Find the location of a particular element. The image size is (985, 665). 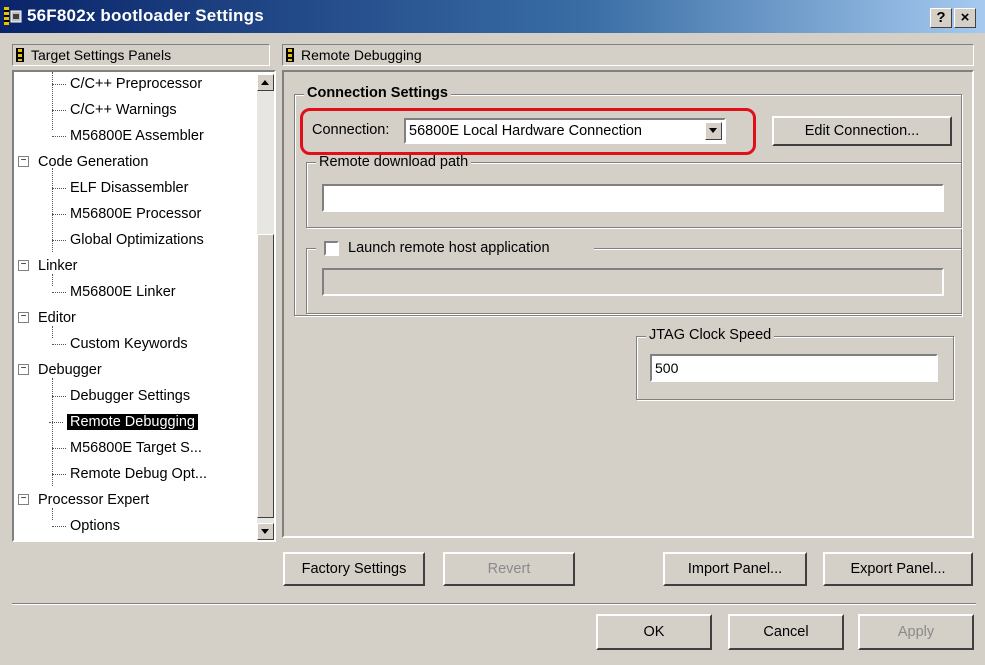

tree-item-code-generation: Code Generation is located at coordinates (93, 162).